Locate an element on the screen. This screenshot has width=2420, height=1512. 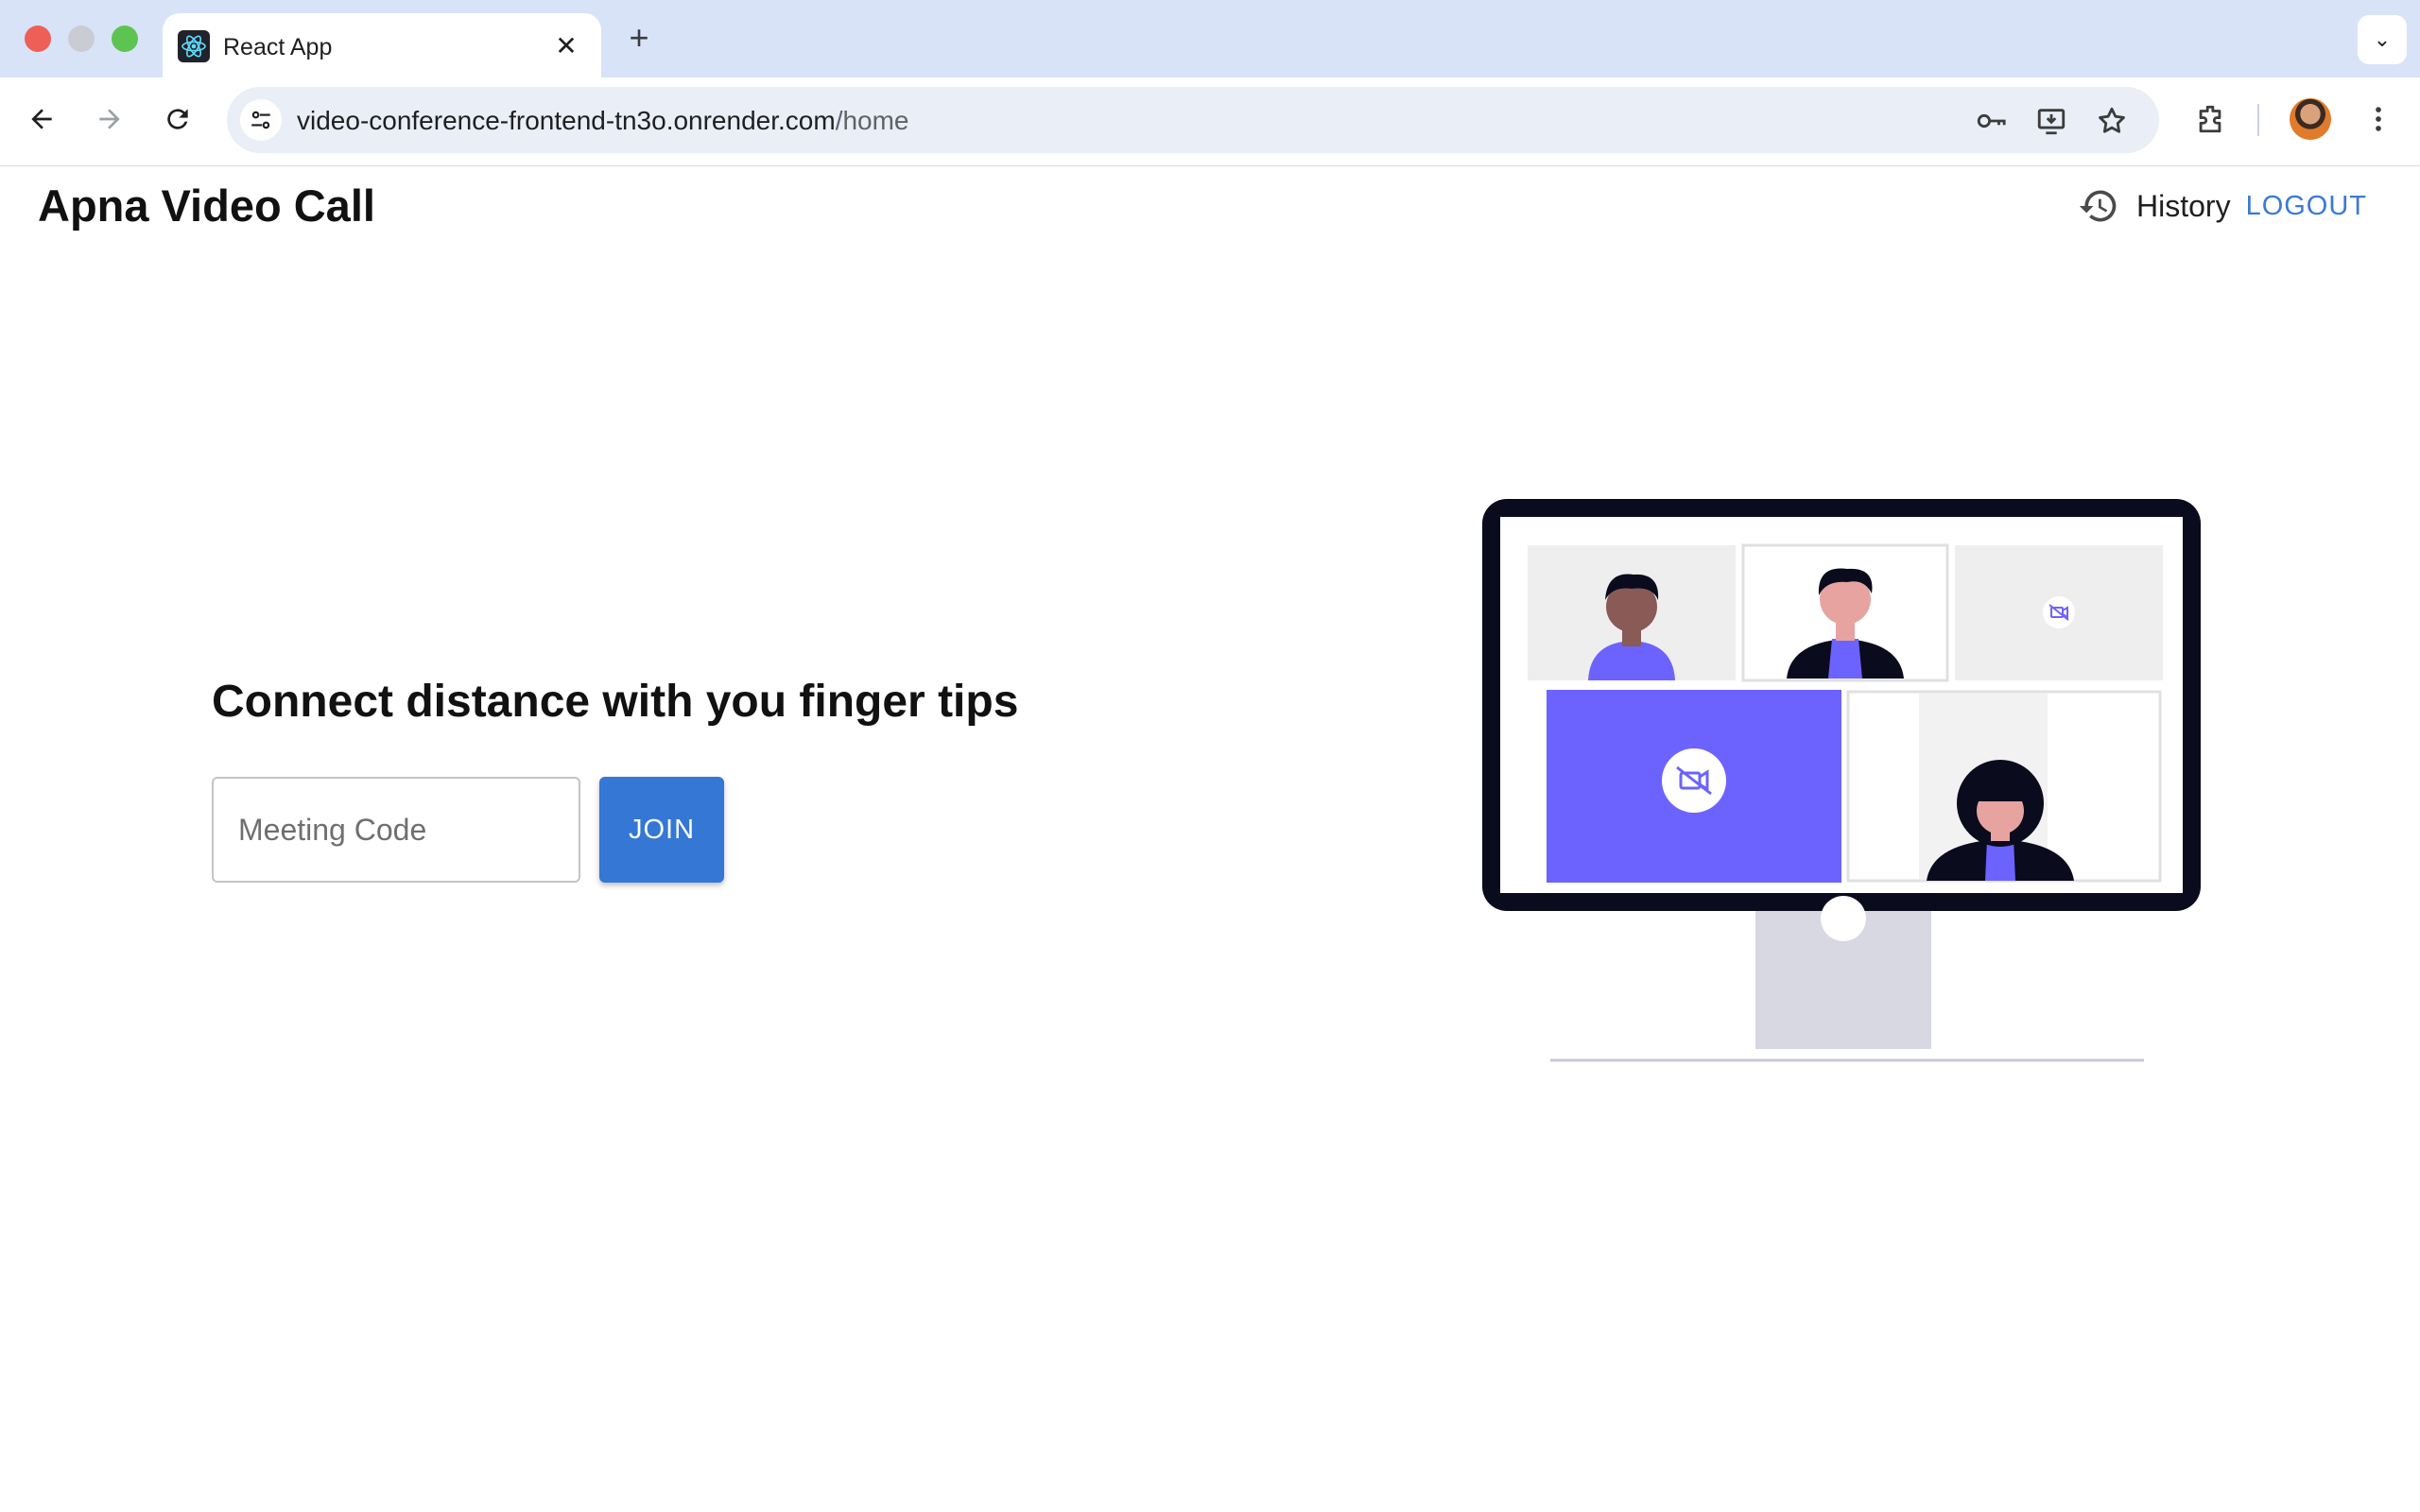
app-title: Apna Video Call is located at coordinates (206, 205).